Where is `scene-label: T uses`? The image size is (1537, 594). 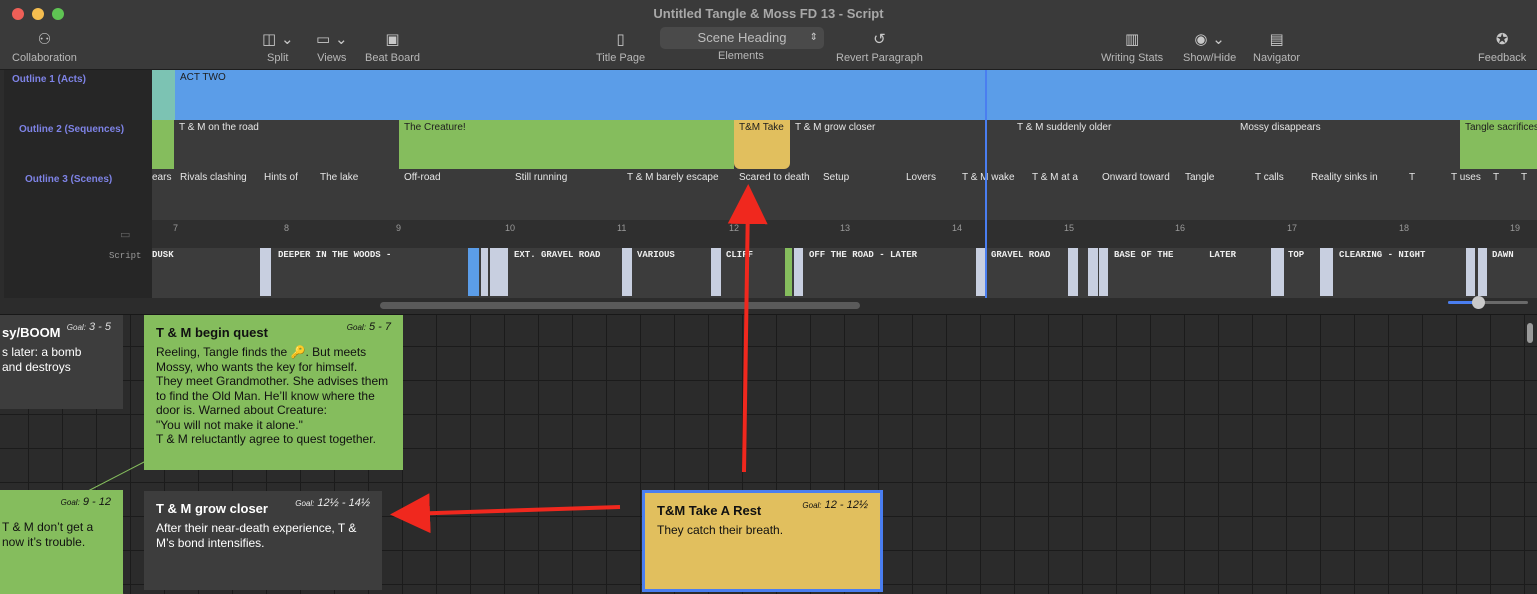
scene-label: T uses is located at coordinates (1466, 177).